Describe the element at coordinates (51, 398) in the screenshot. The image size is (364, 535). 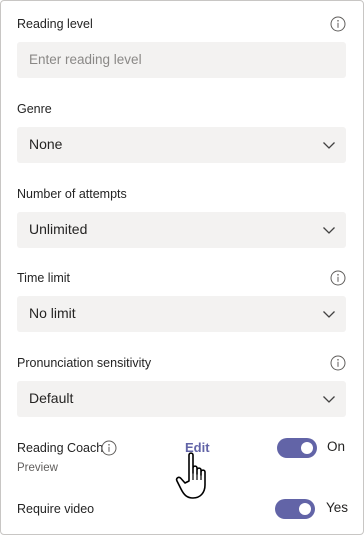
I see `pronunciation-value: Default` at that location.